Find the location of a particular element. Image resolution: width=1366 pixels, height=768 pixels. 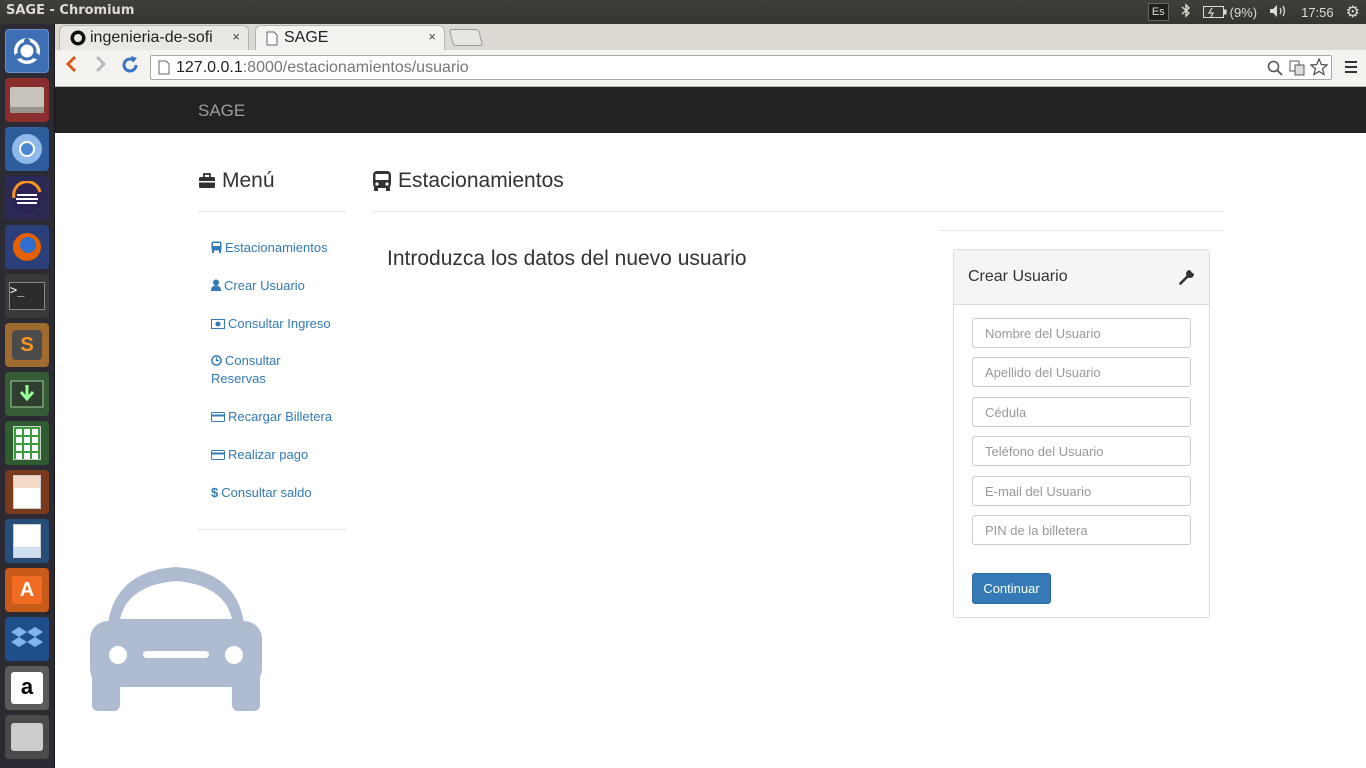

menu-heading: Menú is located at coordinates (236, 181).